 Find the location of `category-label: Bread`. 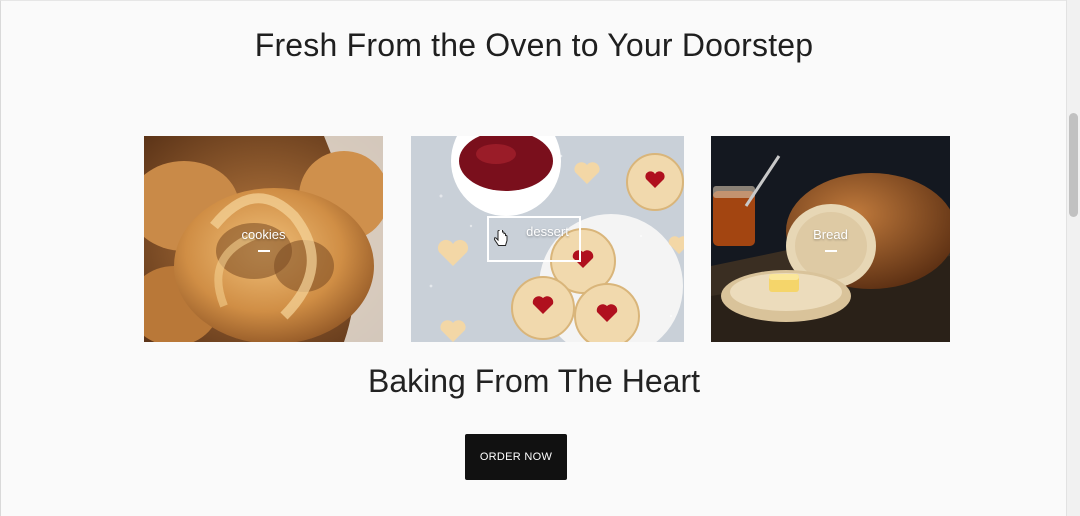

category-label: Bread is located at coordinates (830, 234).